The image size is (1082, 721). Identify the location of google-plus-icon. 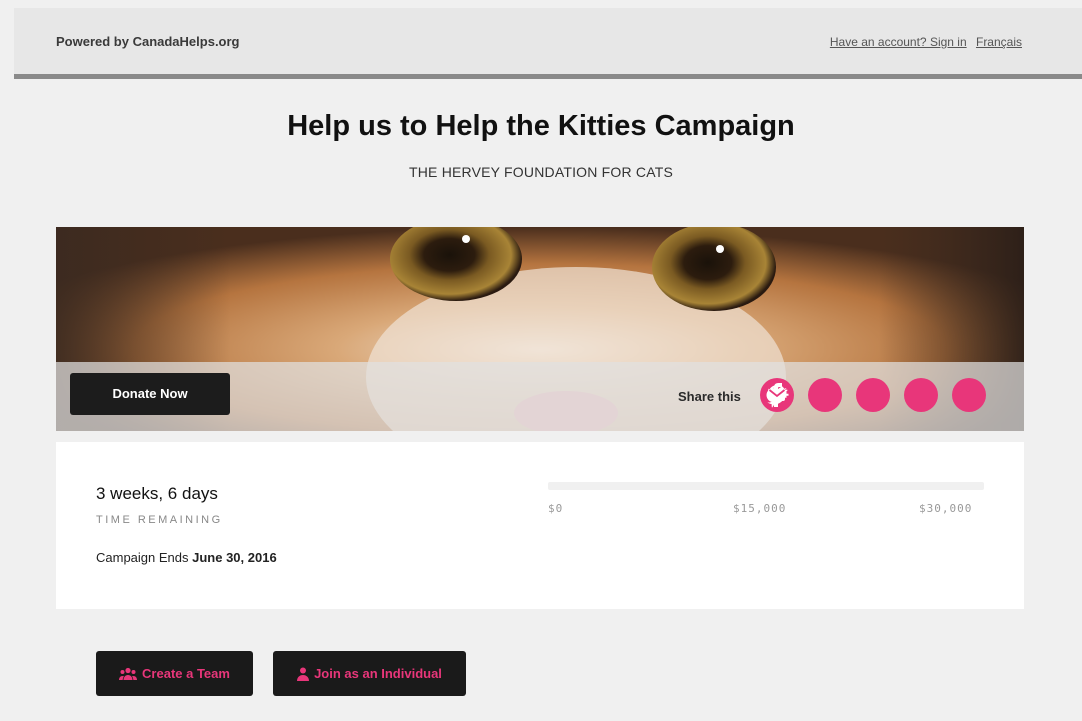
(852, 395).